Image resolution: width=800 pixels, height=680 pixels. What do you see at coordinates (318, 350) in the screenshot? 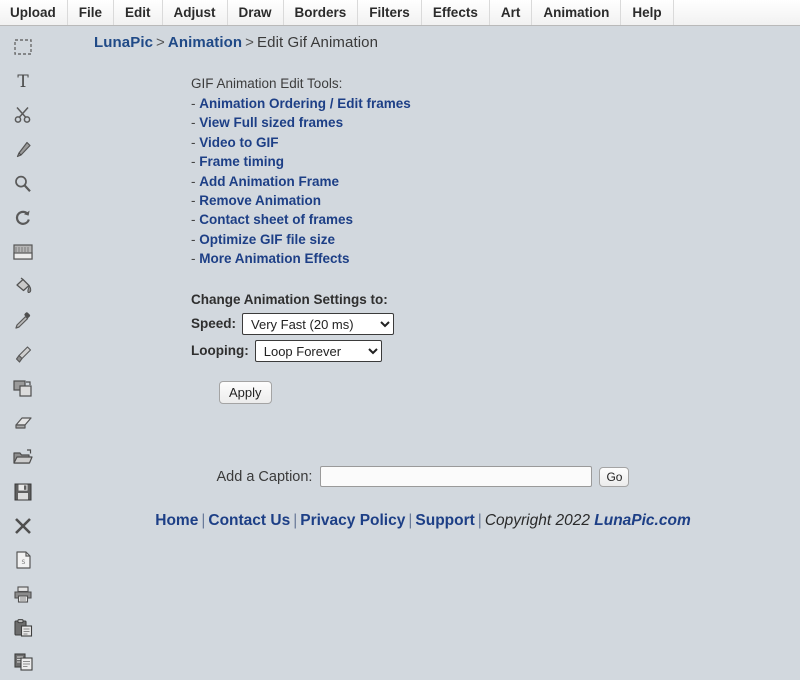
I see `looping-select: Loop Forever` at bounding box center [318, 350].